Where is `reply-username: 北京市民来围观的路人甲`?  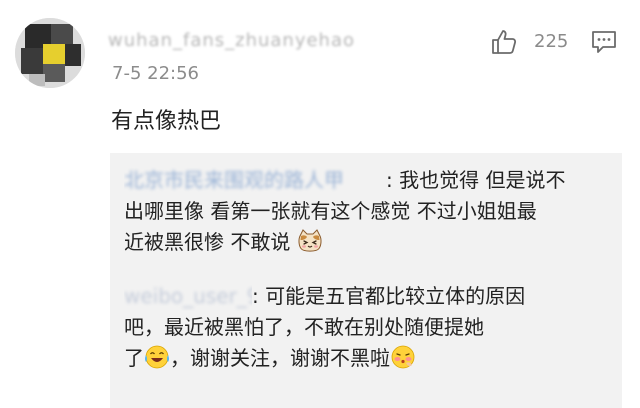 reply-username: 北京市民来围观的路人甲 is located at coordinates (255, 180).